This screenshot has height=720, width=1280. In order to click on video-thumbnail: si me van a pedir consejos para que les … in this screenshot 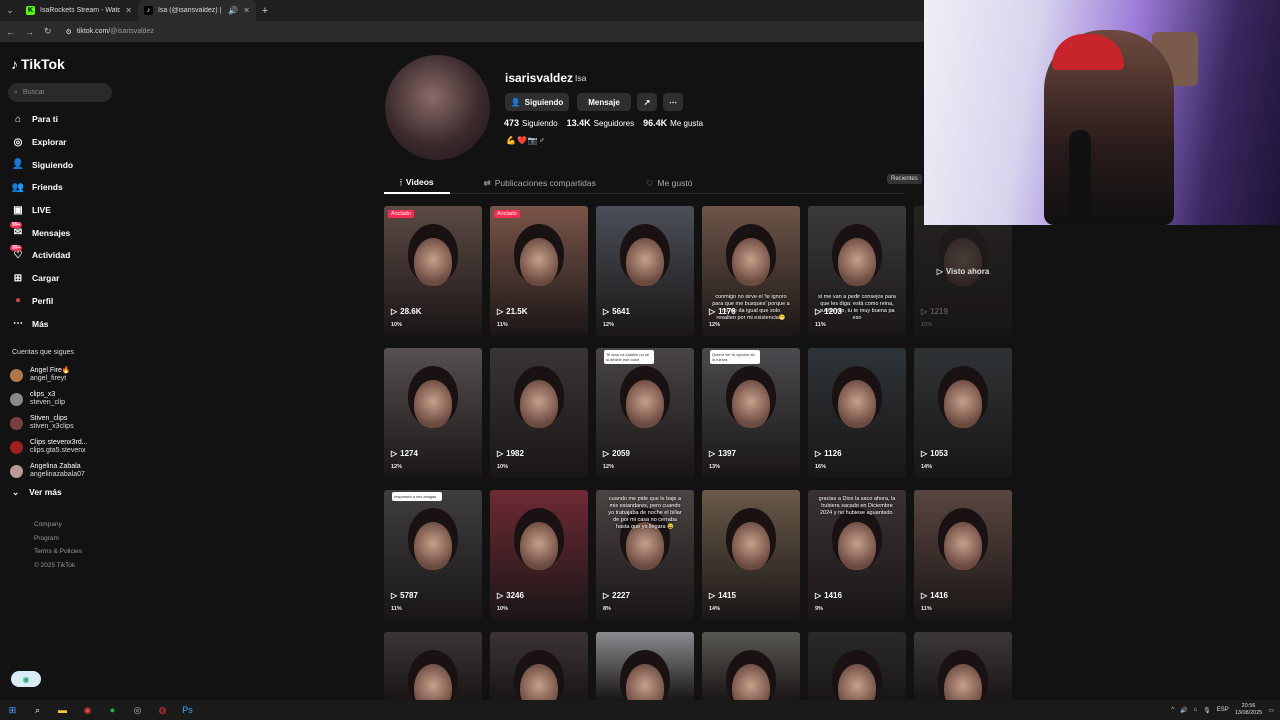, I will do `click(857, 271)`.